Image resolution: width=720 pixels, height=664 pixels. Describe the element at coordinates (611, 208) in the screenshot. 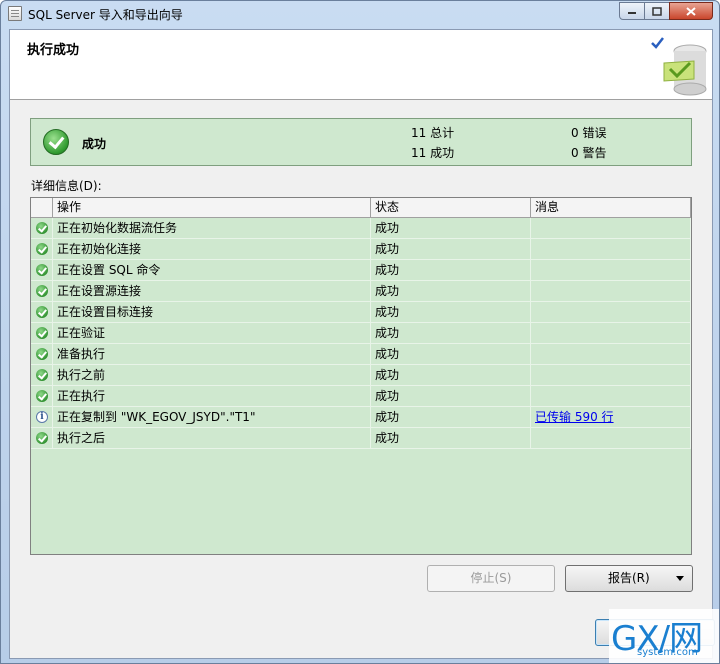

I see `header-message: 消息` at that location.